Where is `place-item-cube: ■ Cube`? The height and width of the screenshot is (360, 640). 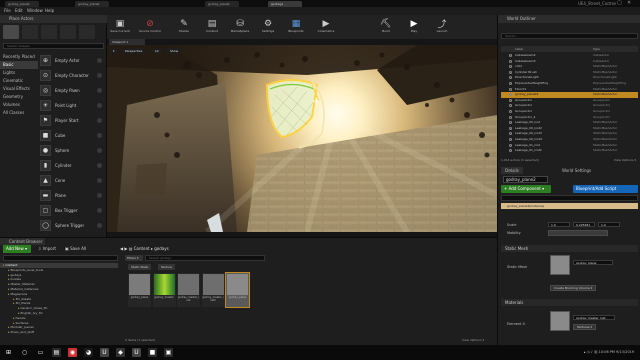 place-item-cube: ■ Cube is located at coordinates (71, 135).